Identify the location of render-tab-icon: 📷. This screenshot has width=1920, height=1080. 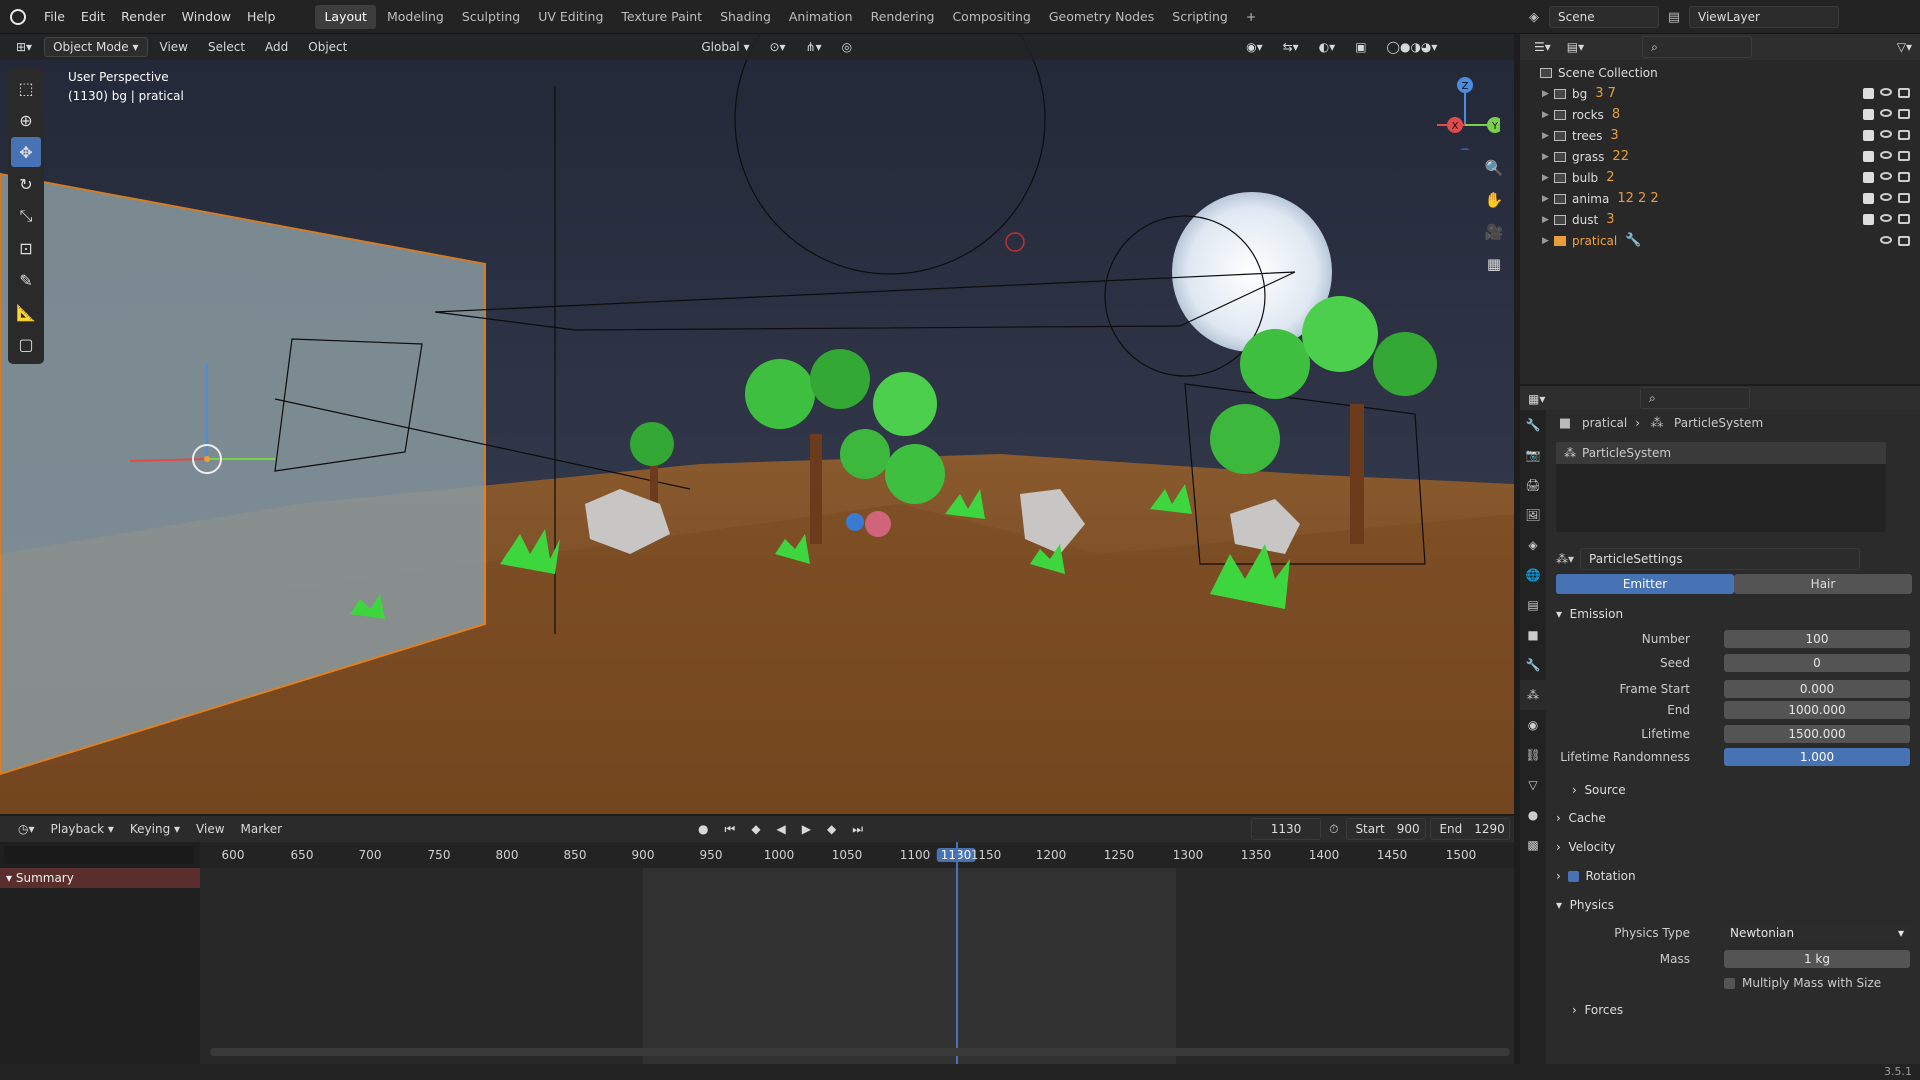
(1533, 455).